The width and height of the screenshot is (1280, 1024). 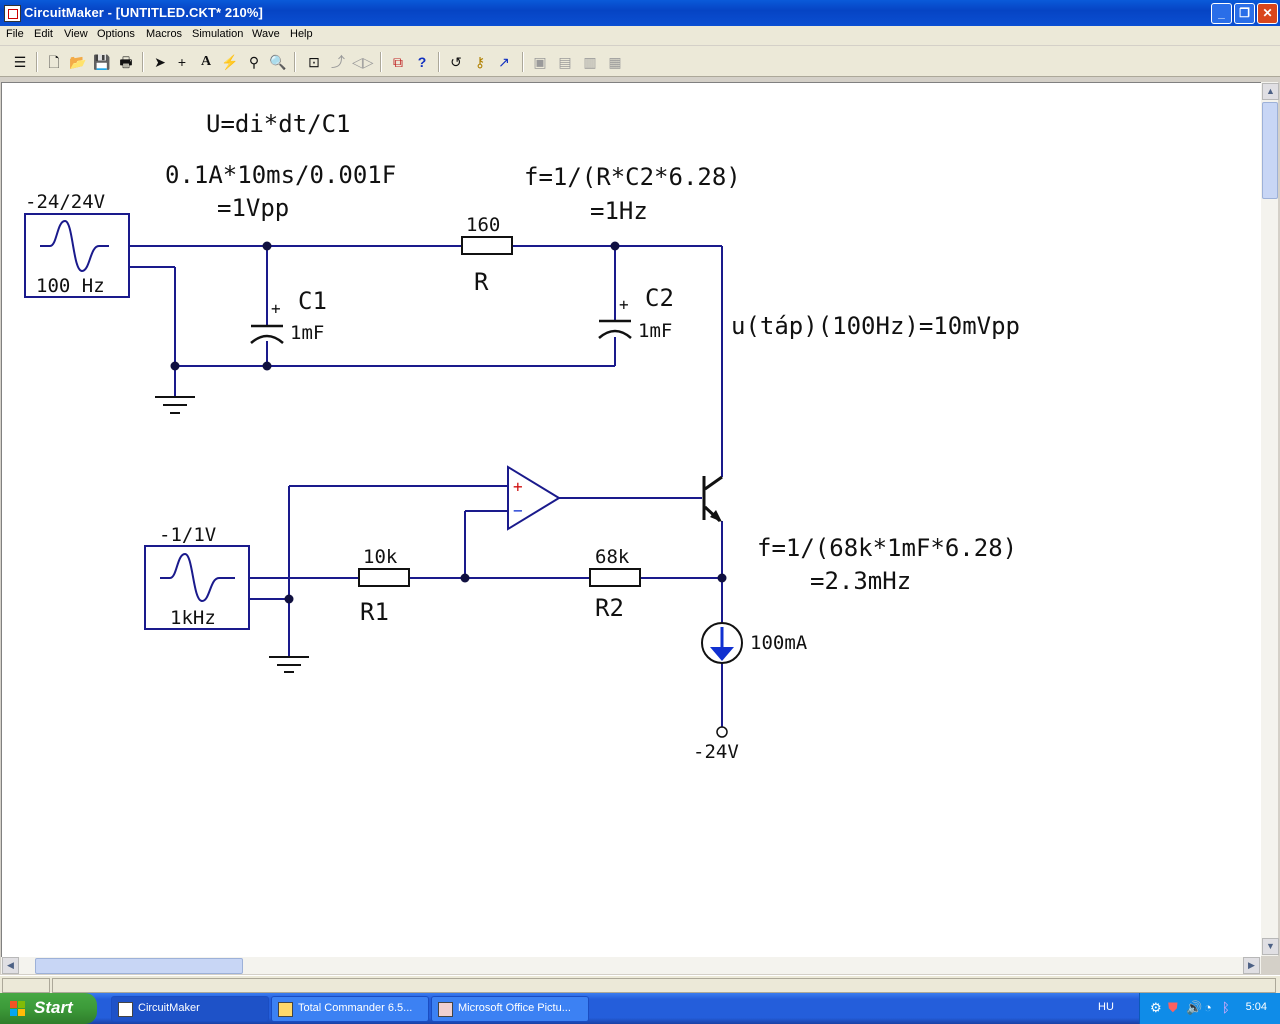 I want to click on disabled-4-icon: ▦, so click(x=615, y=62).